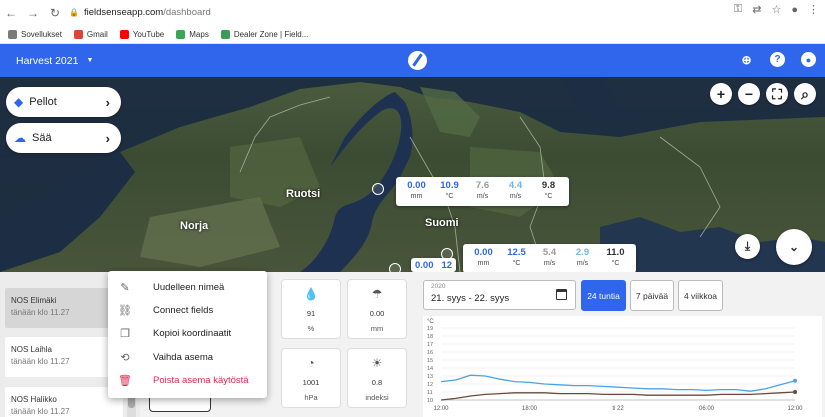 The image size is (825, 417). I want to click on url-text: fieldsenseapp.com/dashboard, so click(147, 12).